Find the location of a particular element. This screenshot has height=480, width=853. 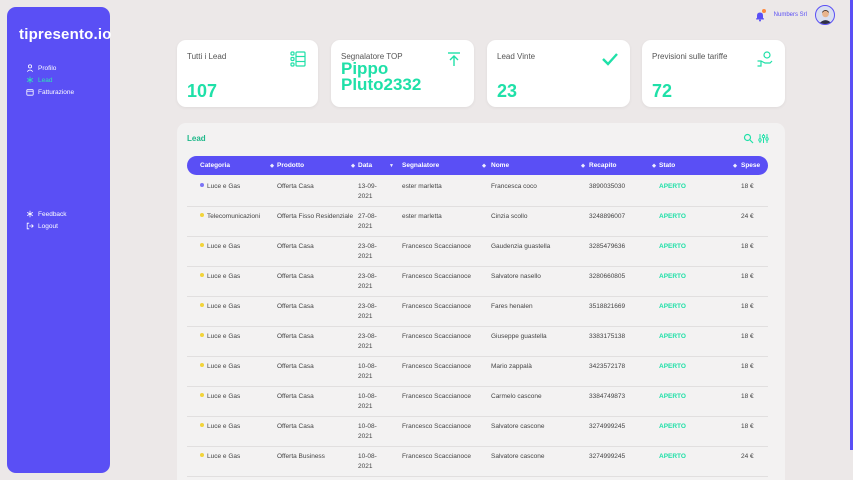

cell-data: 27-08-2021 is located at coordinates (367, 221).